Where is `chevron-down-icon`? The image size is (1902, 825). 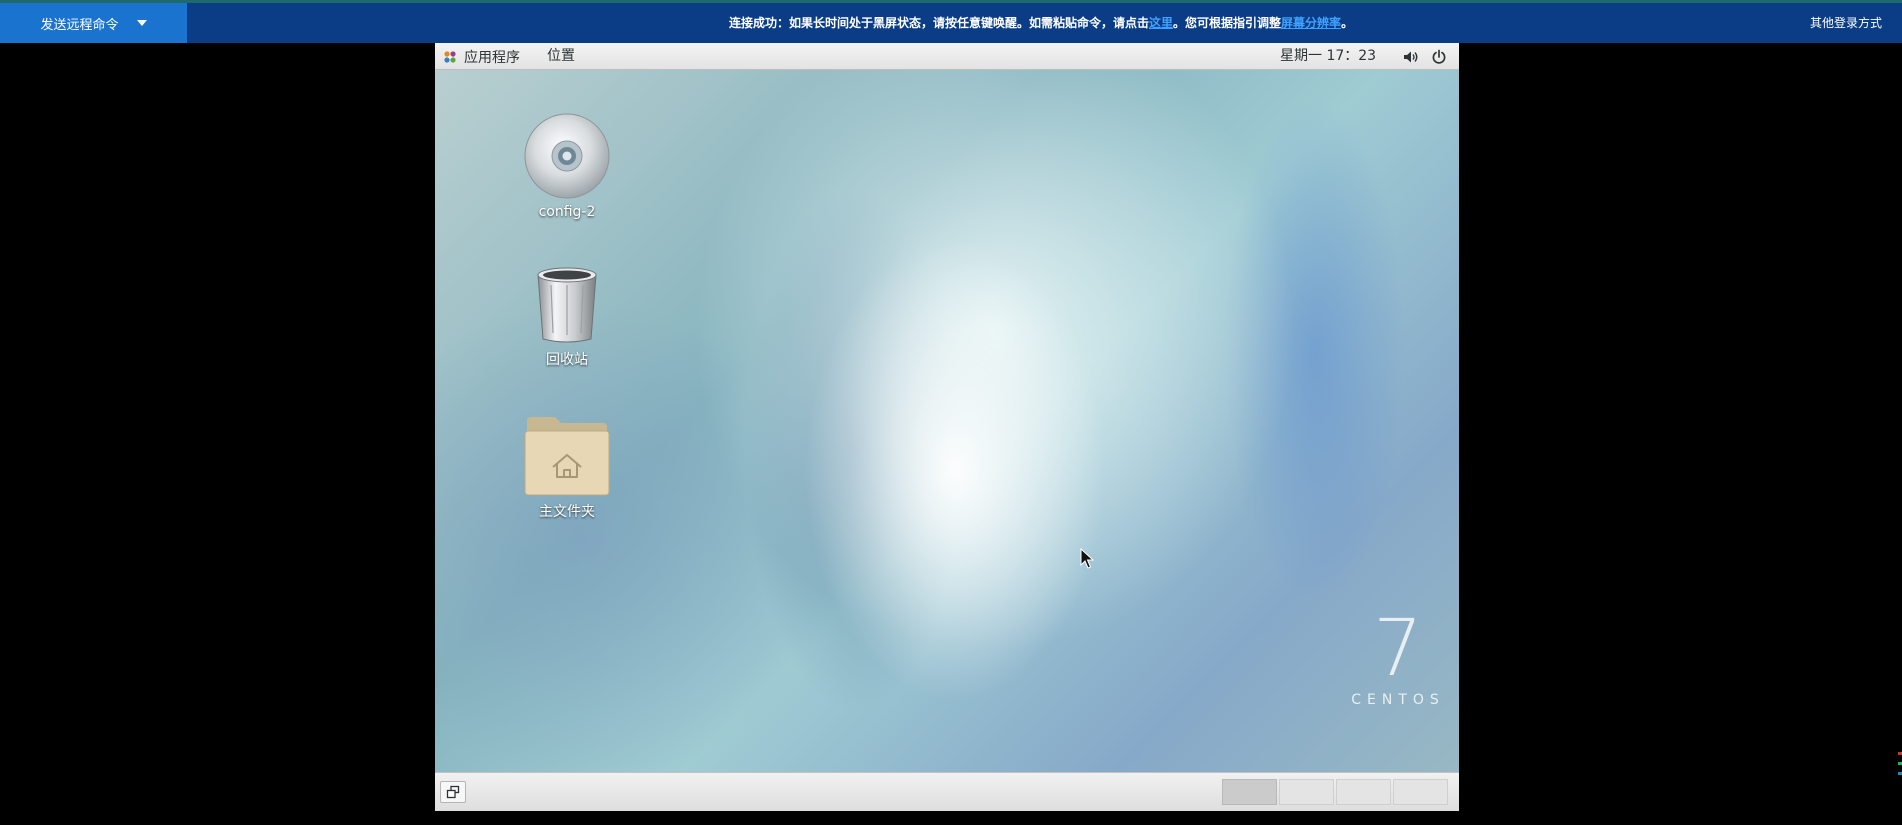 chevron-down-icon is located at coordinates (141, 23).